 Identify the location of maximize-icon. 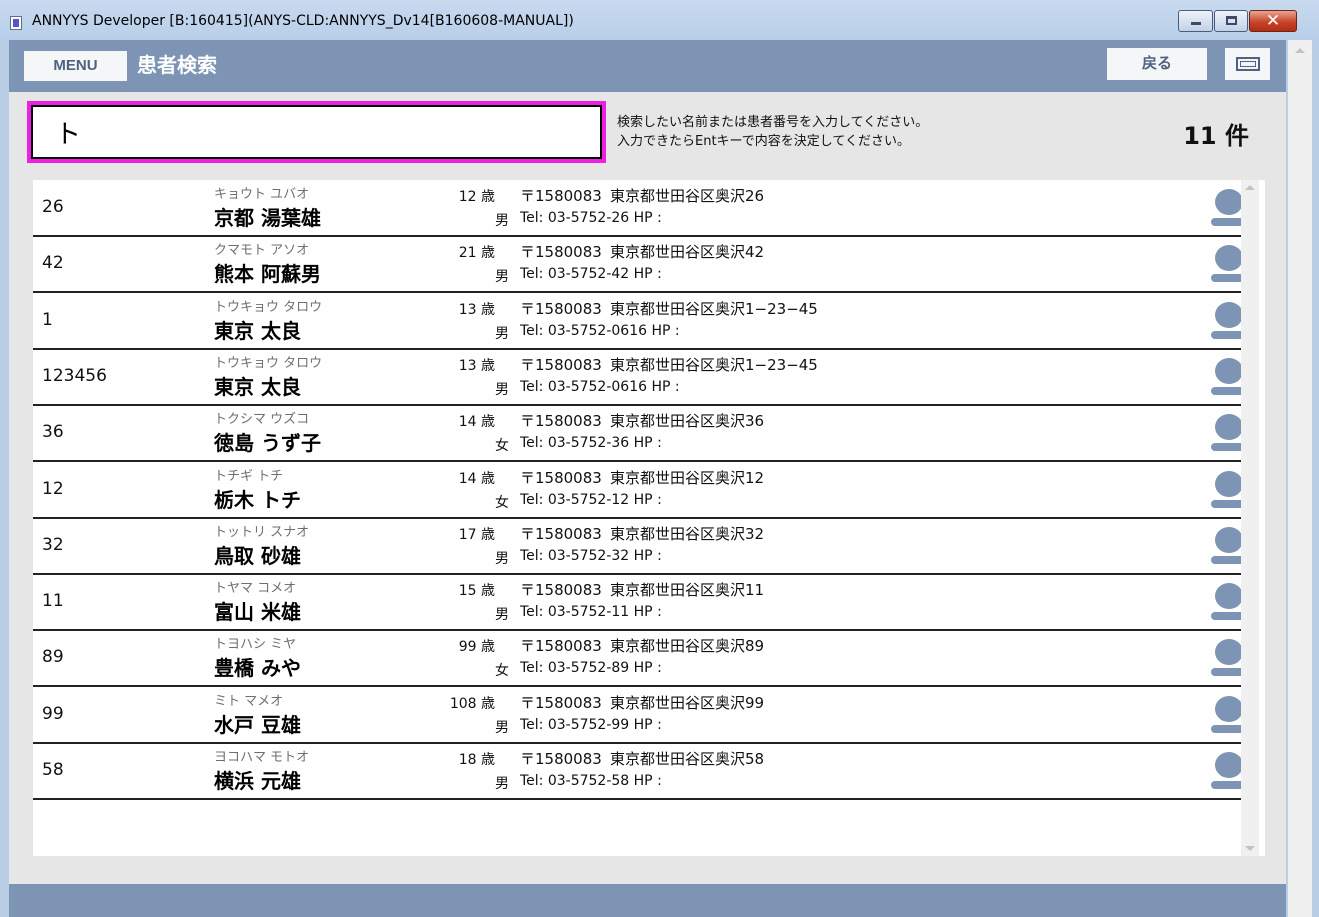
(1231, 20).